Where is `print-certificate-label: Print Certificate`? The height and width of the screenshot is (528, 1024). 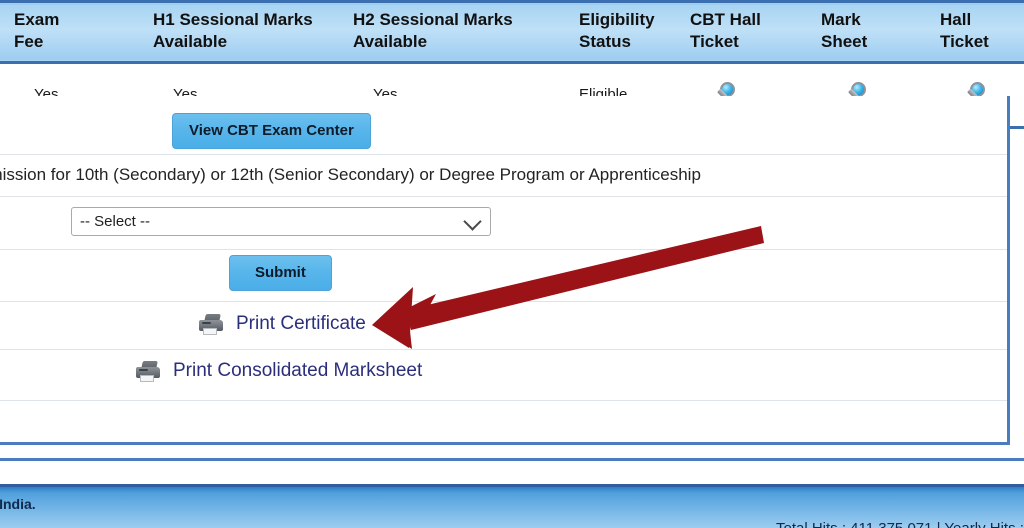
print-certificate-label: Print Certificate is located at coordinates (301, 323).